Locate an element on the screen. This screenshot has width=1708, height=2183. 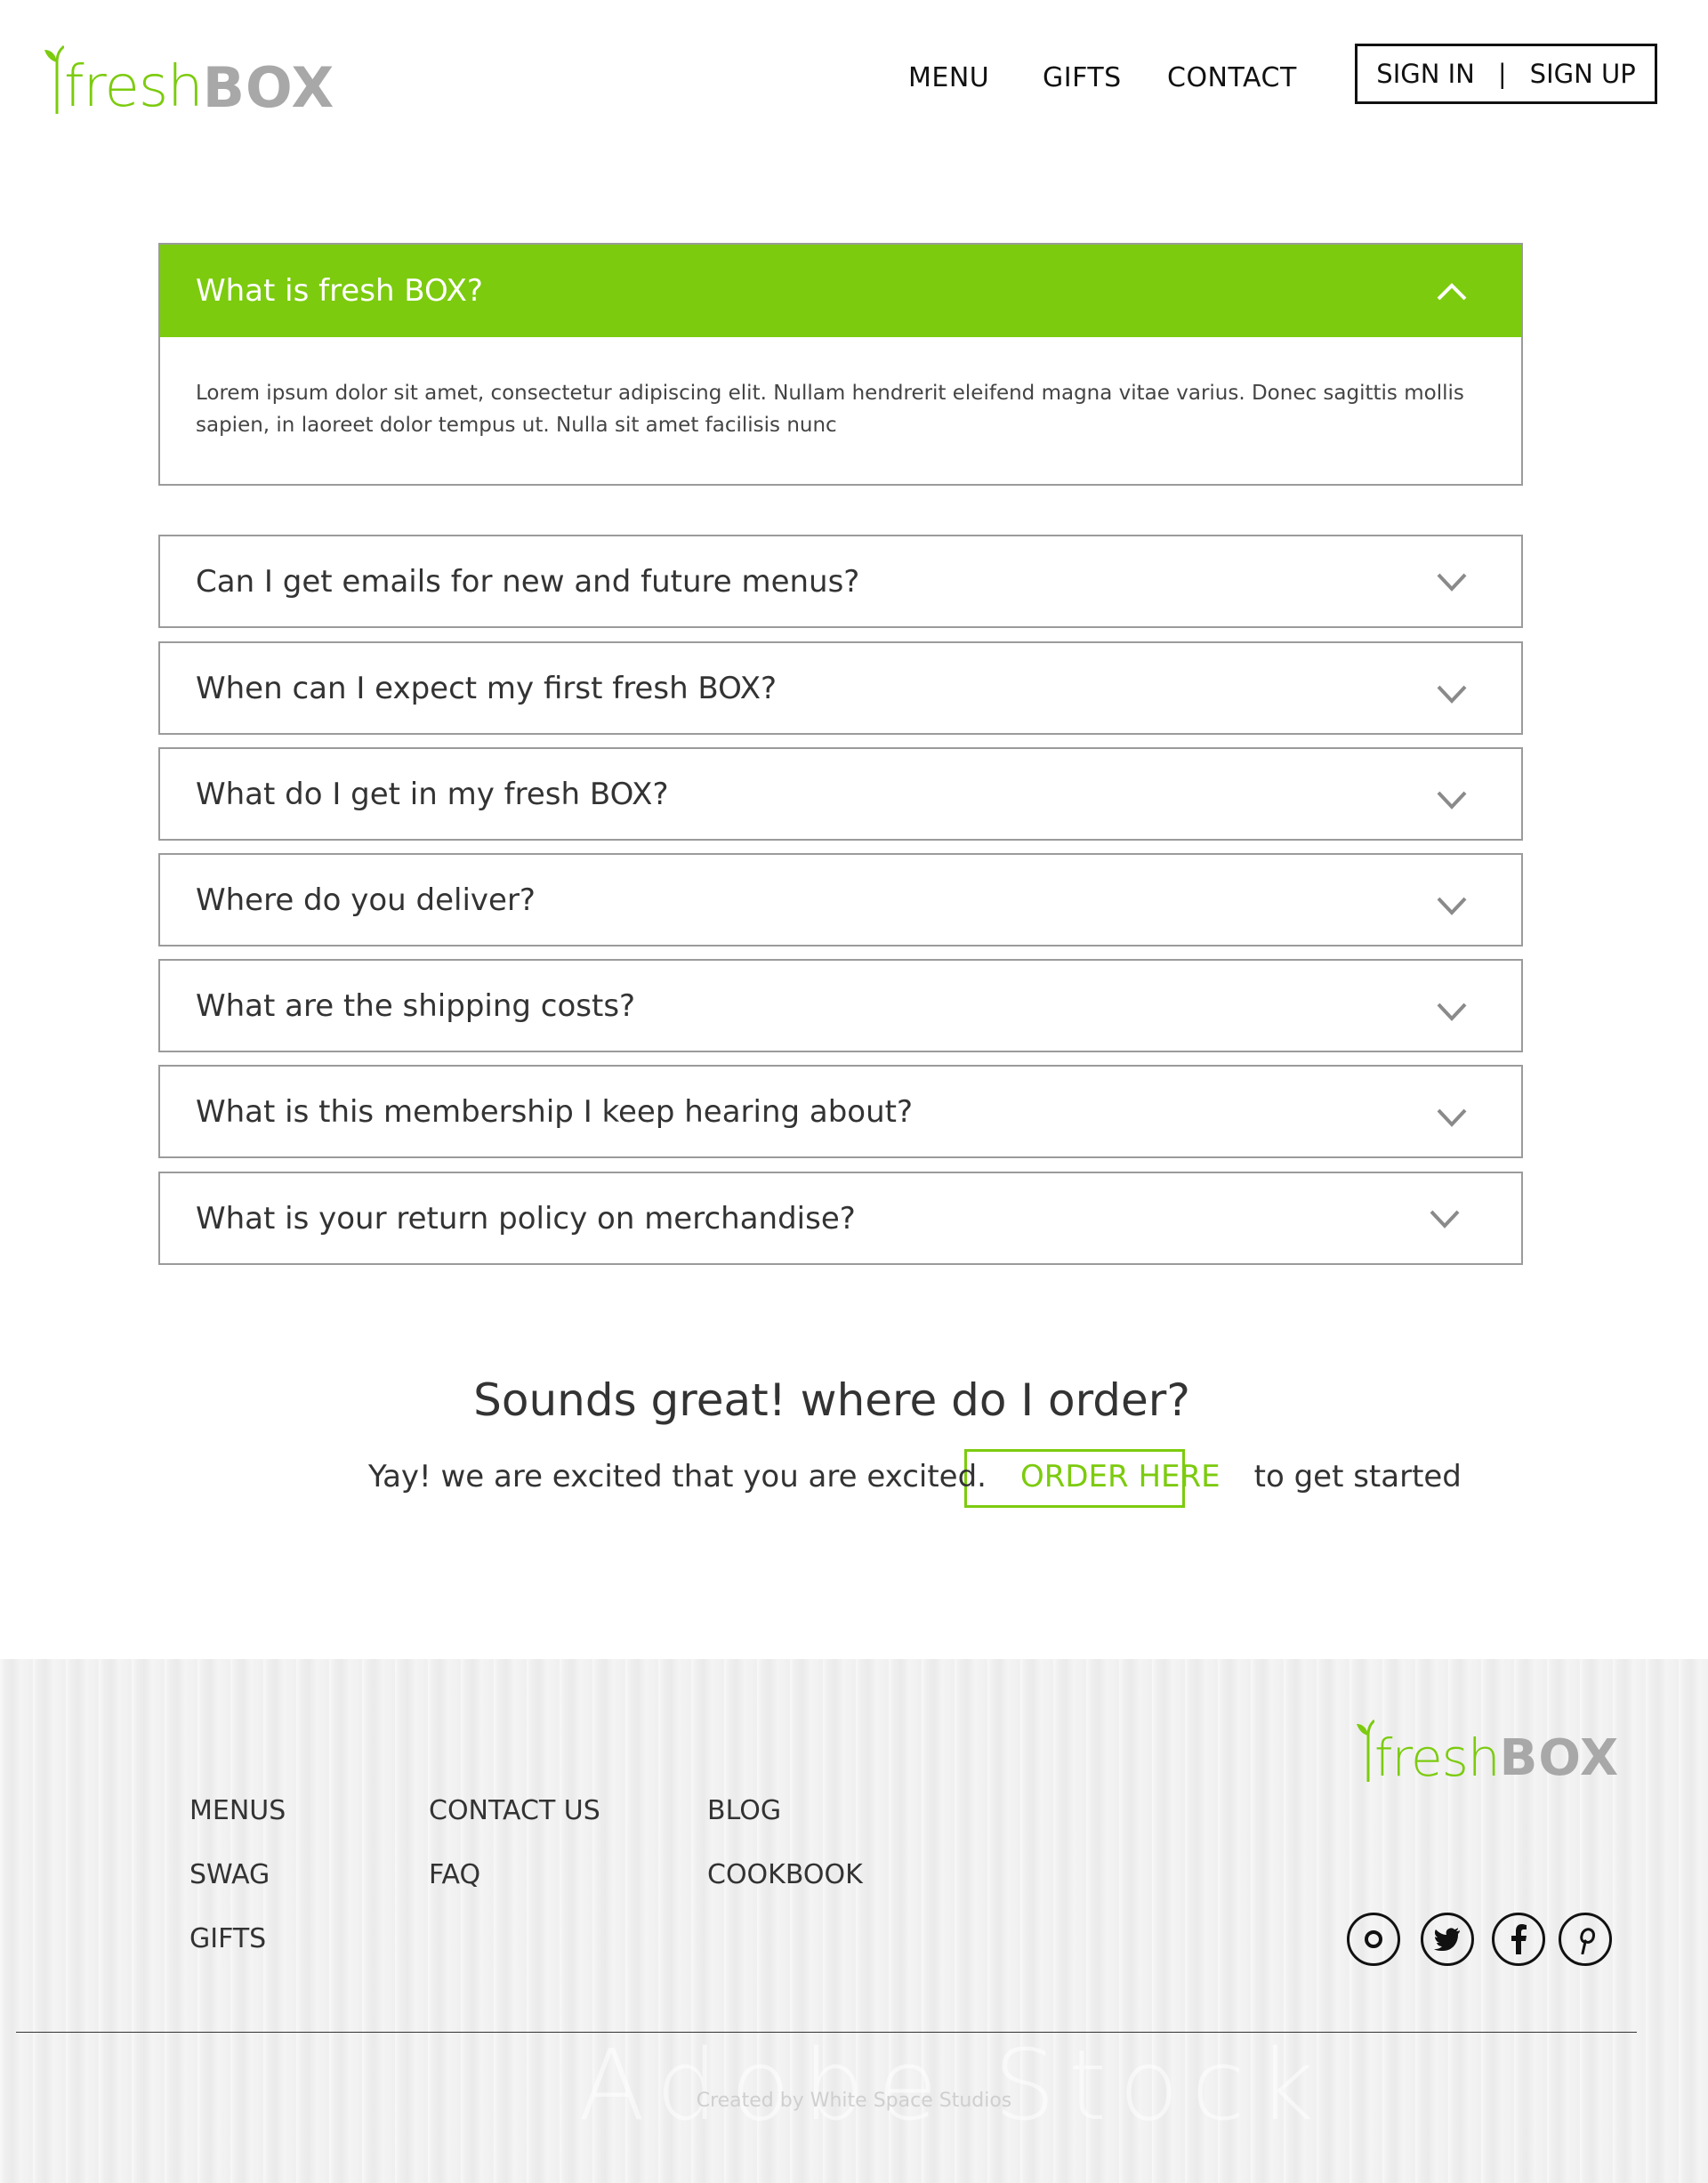
sign-up-link: SIGN UP is located at coordinates (1583, 74).